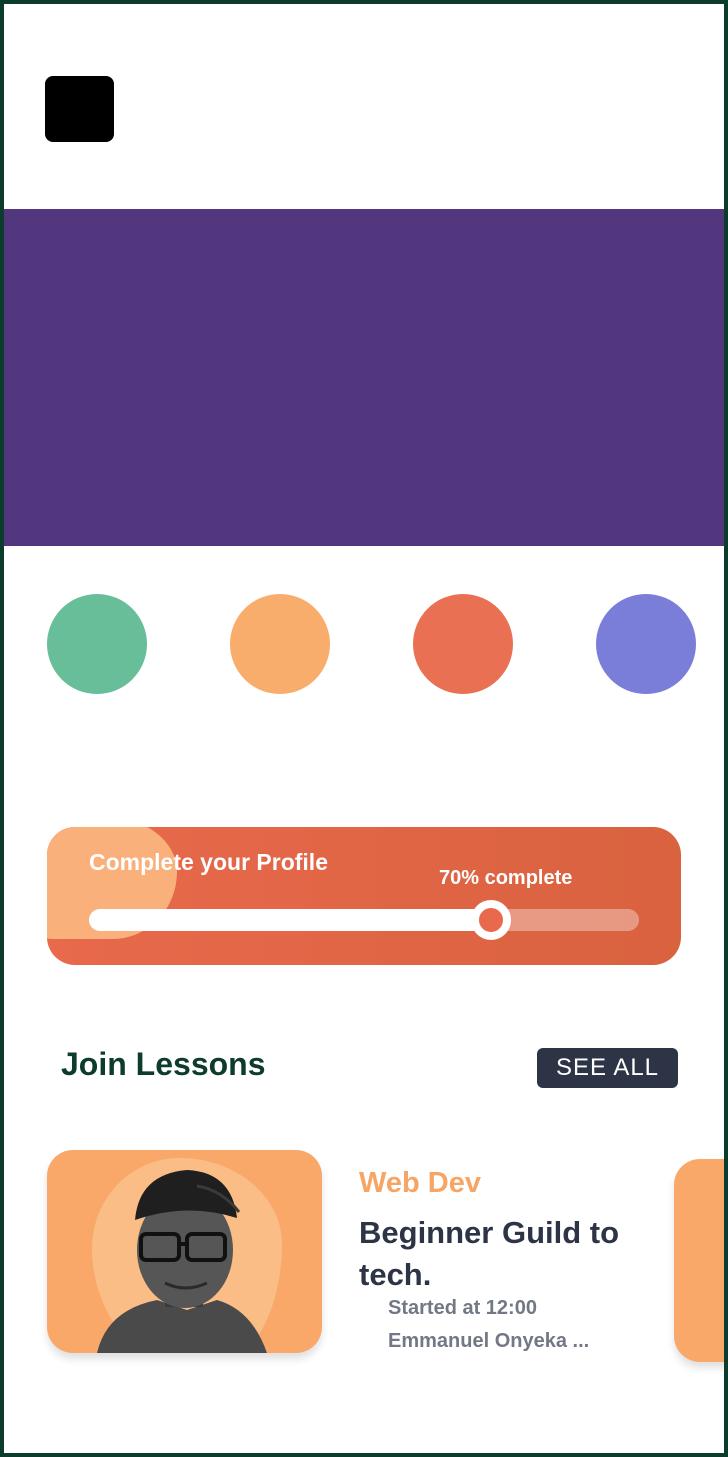 This screenshot has width=728, height=1457. I want to click on lesson-category: Web Dev, so click(420, 1183).